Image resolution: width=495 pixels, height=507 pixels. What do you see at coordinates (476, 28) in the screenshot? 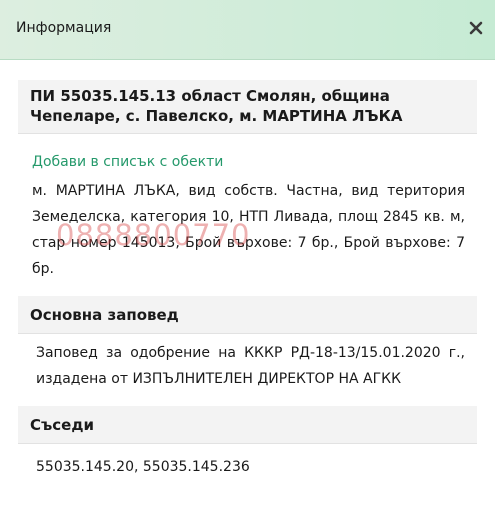
I see `close-icon` at bounding box center [476, 28].